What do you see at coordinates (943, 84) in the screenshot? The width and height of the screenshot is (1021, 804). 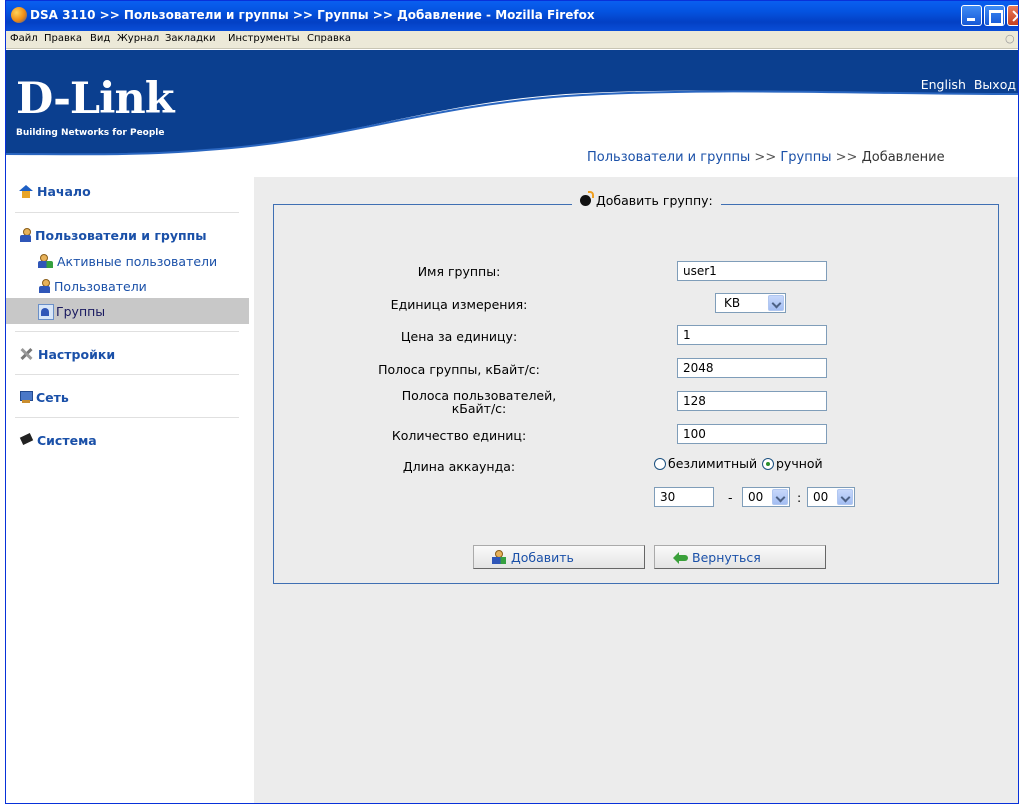 I see `english-link: English` at bounding box center [943, 84].